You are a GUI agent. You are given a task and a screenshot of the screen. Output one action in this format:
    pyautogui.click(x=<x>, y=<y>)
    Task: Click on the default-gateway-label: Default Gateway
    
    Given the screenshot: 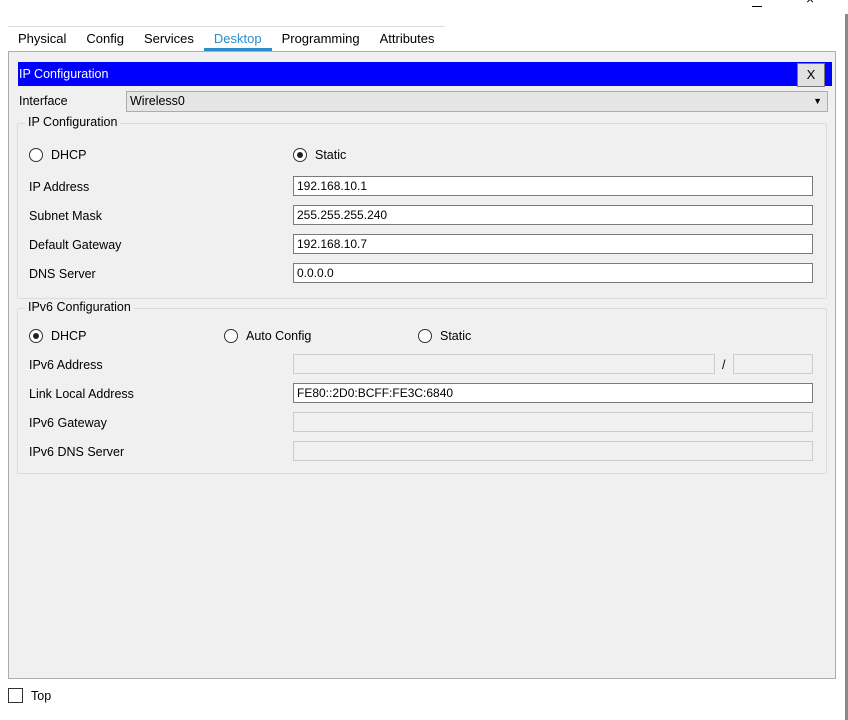 What is the action you would take?
    pyautogui.click(x=75, y=245)
    